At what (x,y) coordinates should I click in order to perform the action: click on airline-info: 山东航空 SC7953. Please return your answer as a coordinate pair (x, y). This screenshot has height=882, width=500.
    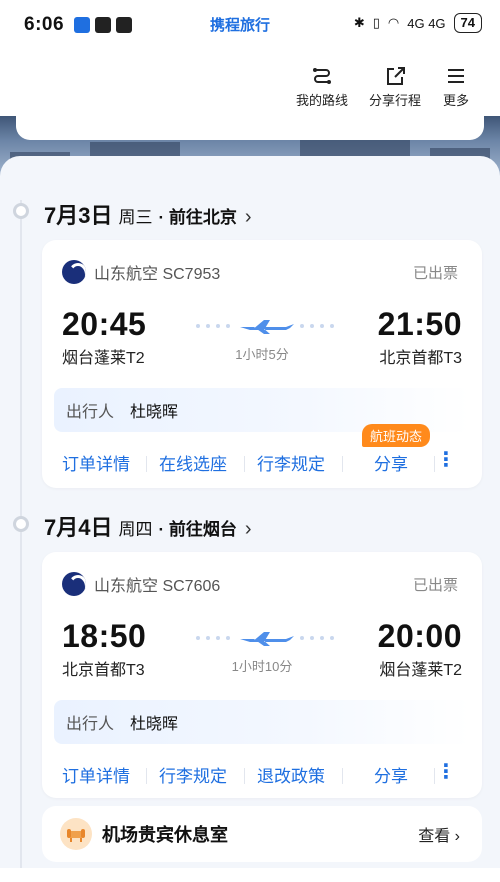
    Looking at the image, I should click on (141, 272).